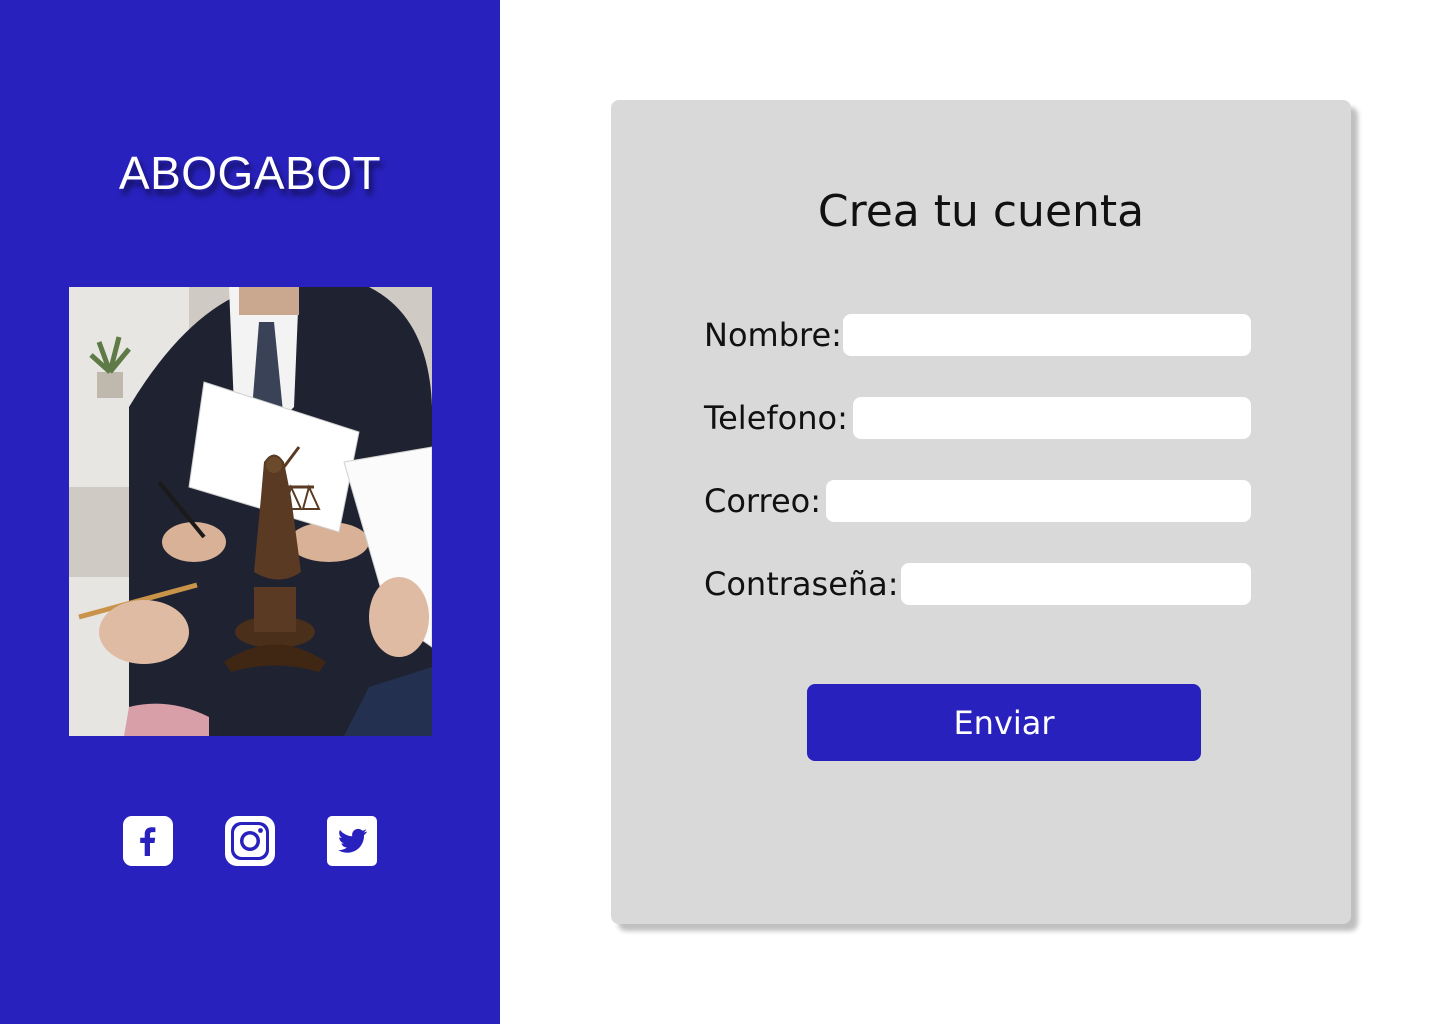 Image resolution: width=1440 pixels, height=1024 pixels. What do you see at coordinates (773, 335) in the screenshot?
I see `name-label: Nombre:` at bounding box center [773, 335].